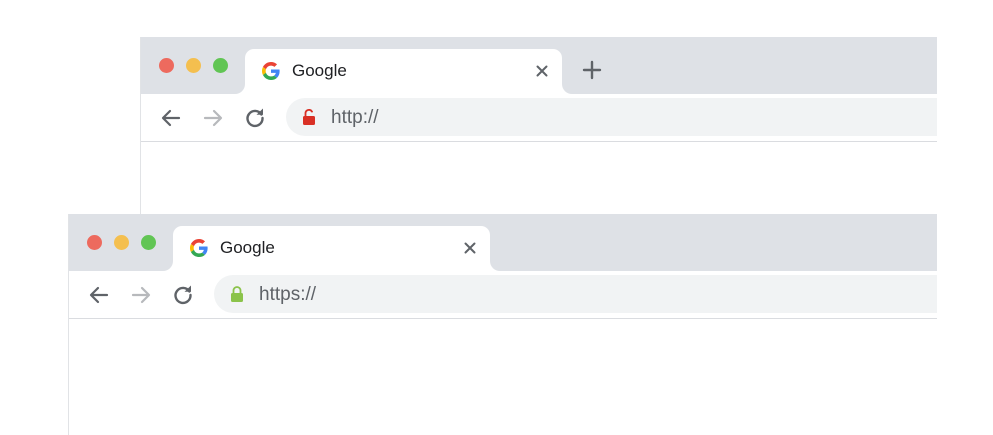 The height and width of the screenshot is (435, 993). I want to click on lock-insecure-icon, so click(309, 117).